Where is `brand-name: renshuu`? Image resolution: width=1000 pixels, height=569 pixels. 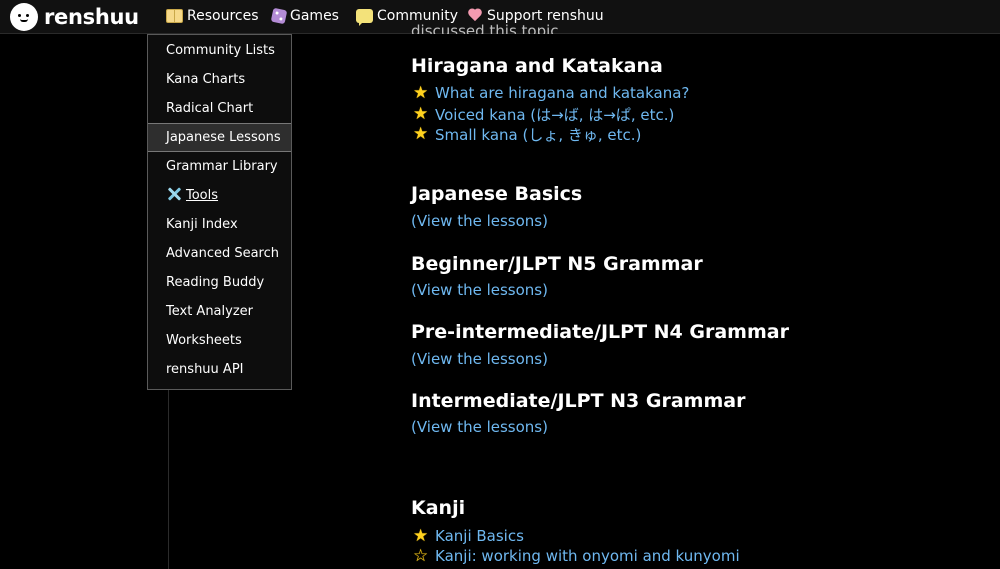
brand-name: renshuu is located at coordinates (91, 17).